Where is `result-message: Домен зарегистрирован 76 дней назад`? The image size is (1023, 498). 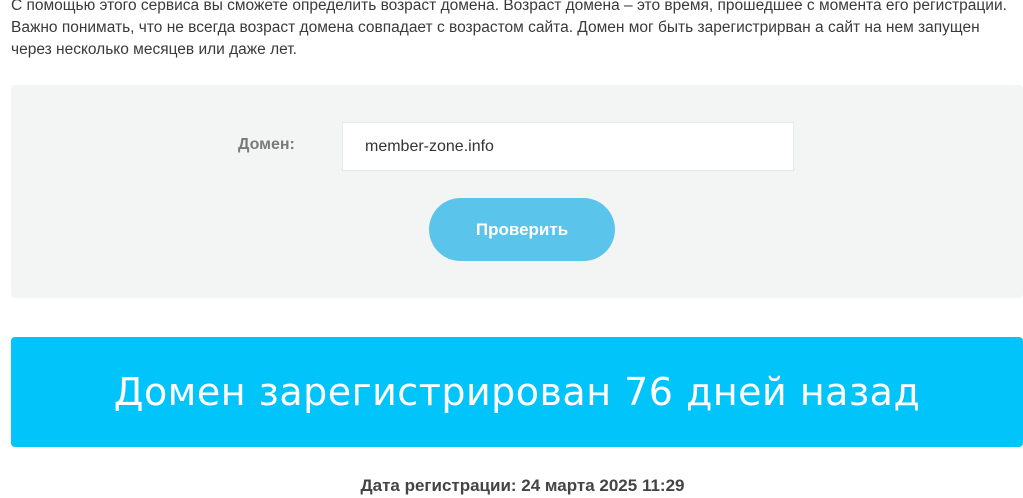 result-message: Домен зарегистрирован 76 дней назад is located at coordinates (517, 392).